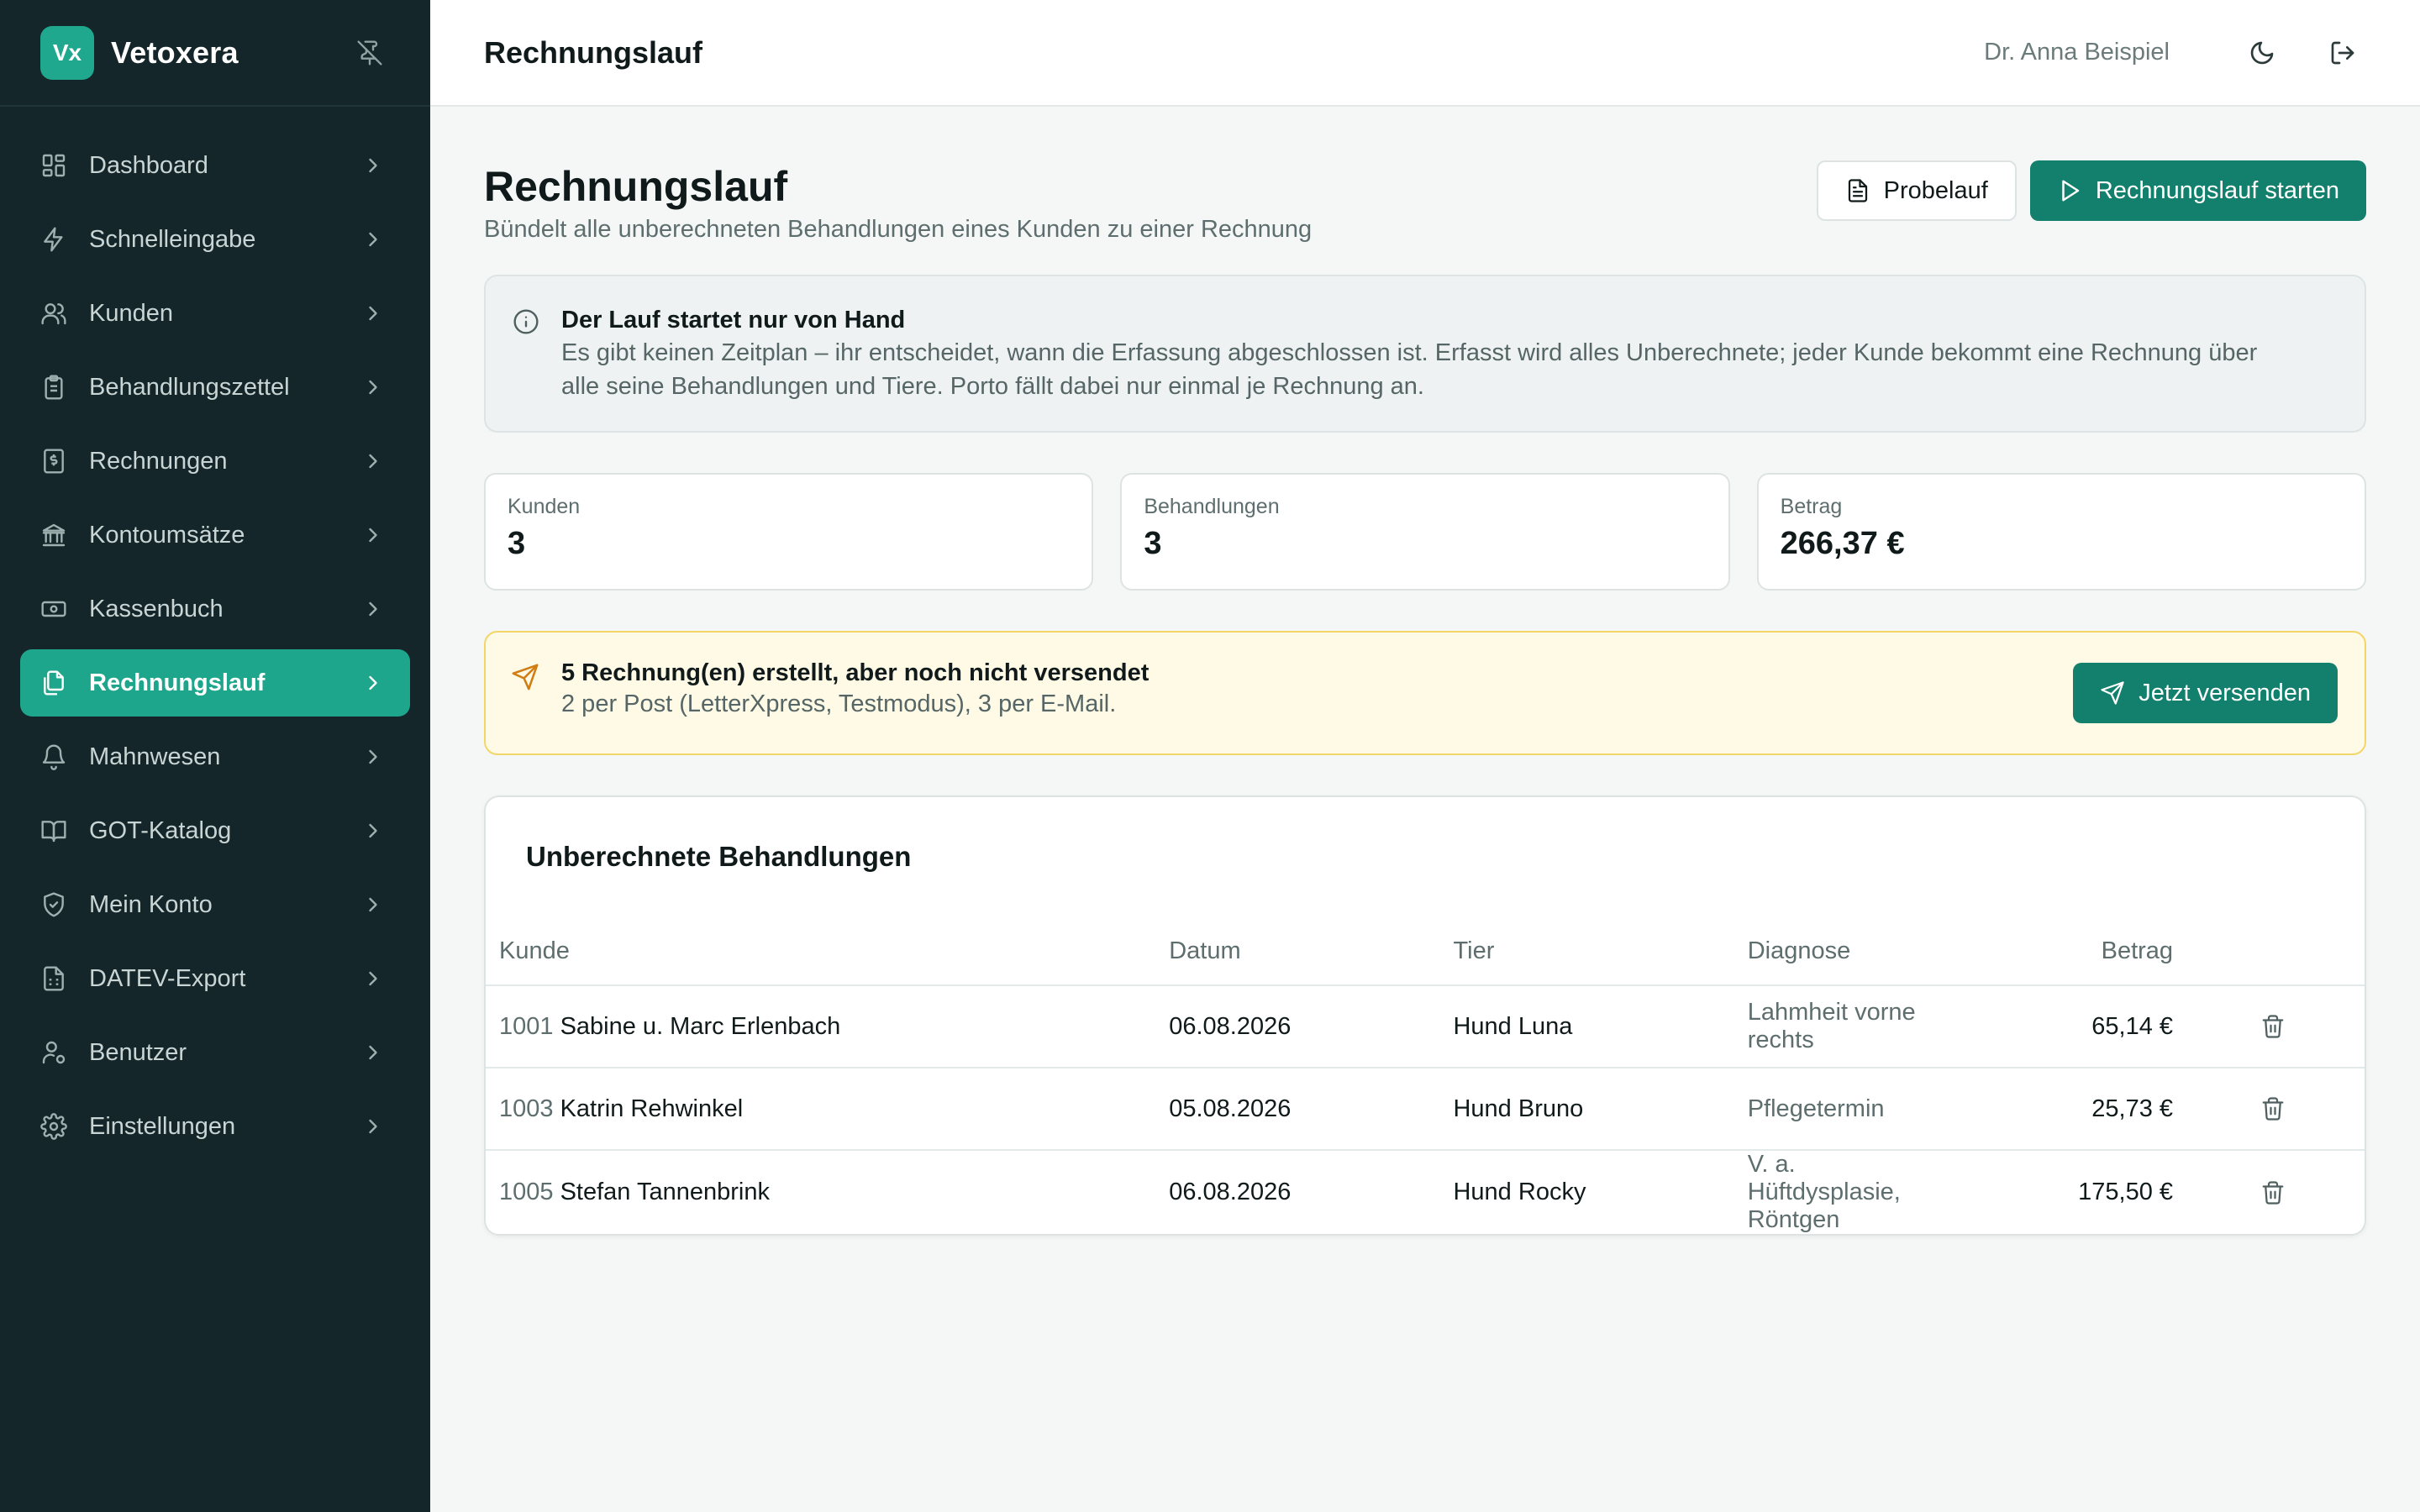  What do you see at coordinates (1600, 1026) in the screenshot?
I see `cell-tier: Hund Luna` at bounding box center [1600, 1026].